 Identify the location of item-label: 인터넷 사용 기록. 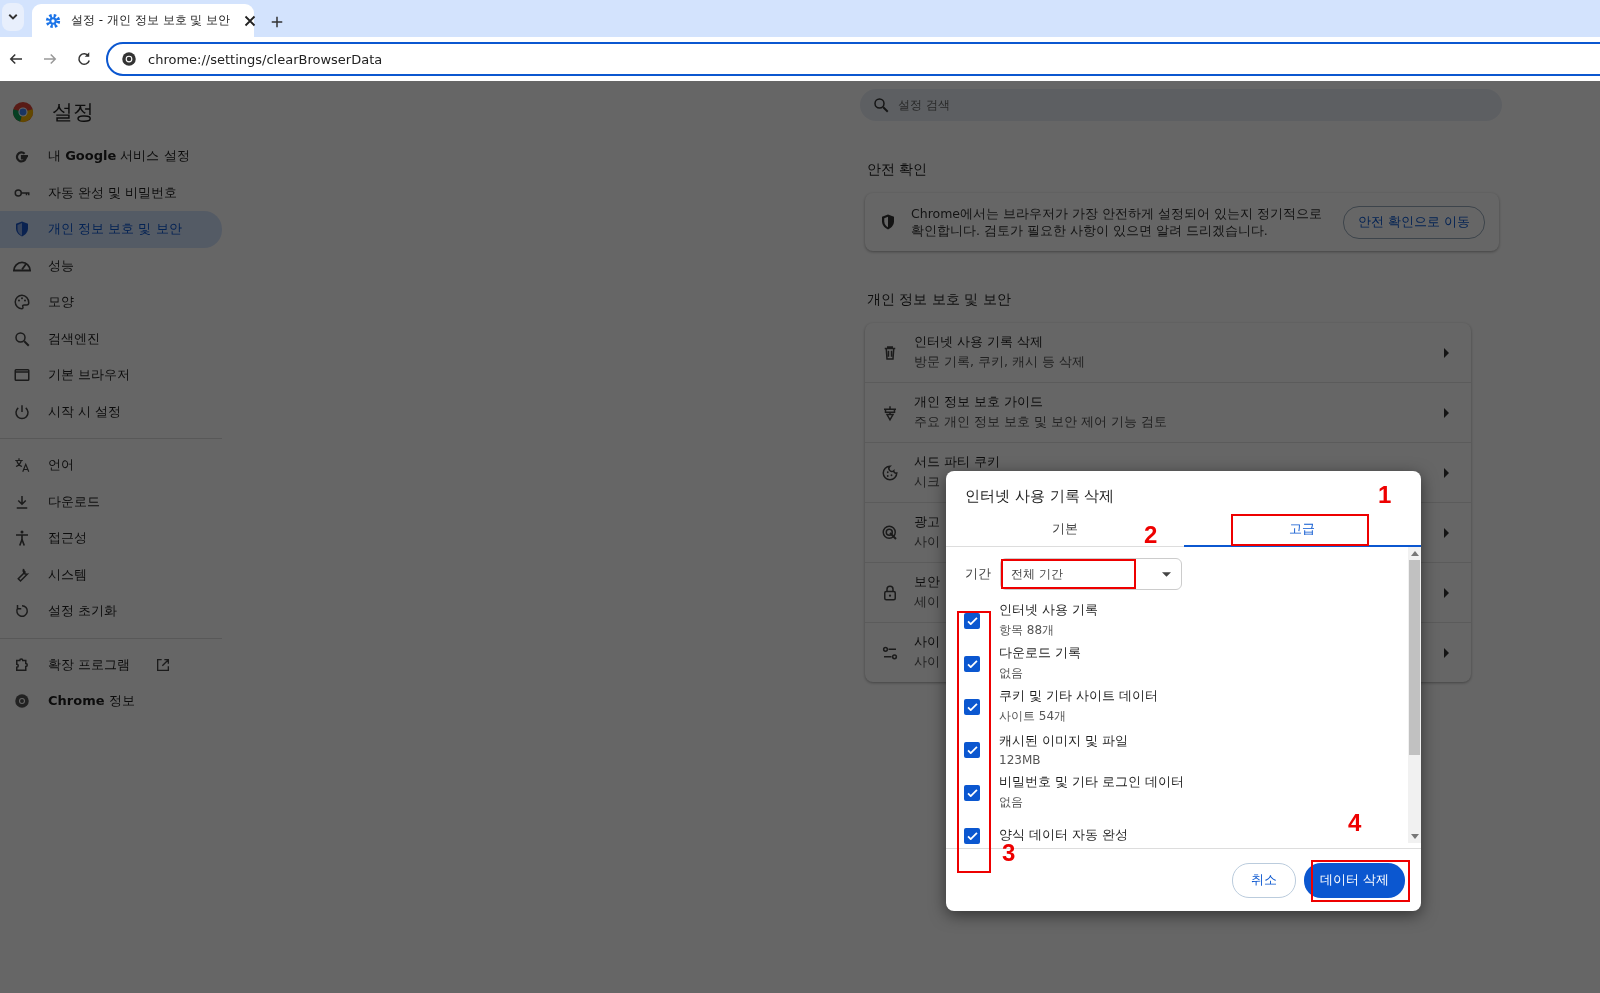
(1048, 610).